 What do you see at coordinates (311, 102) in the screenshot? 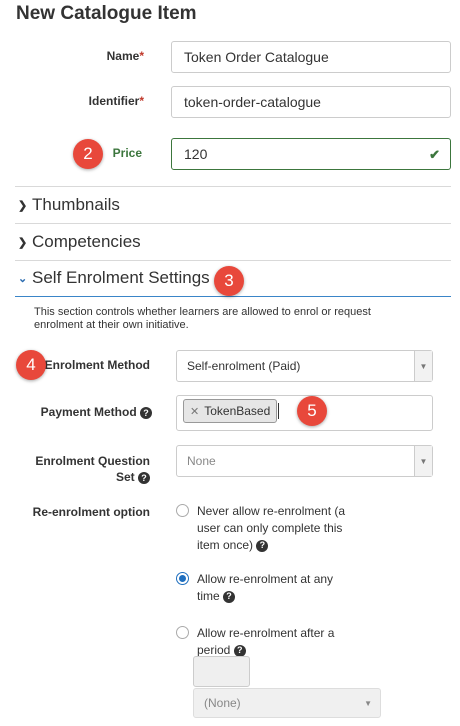
I see `identifier-input: token-order-catalogue` at bounding box center [311, 102].